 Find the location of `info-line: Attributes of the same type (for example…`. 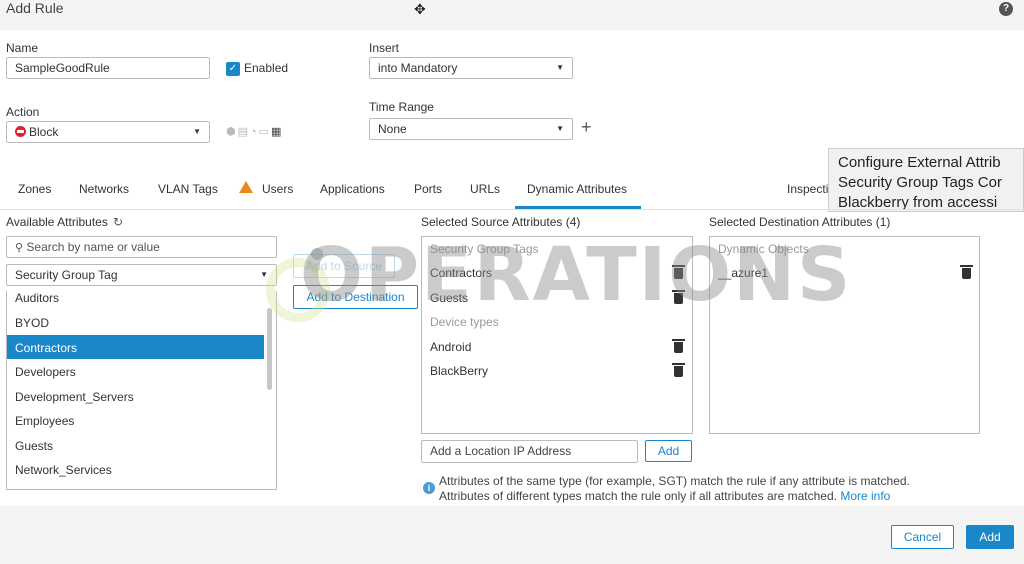

info-line: Attributes of the same type (for example… is located at coordinates (674, 481).